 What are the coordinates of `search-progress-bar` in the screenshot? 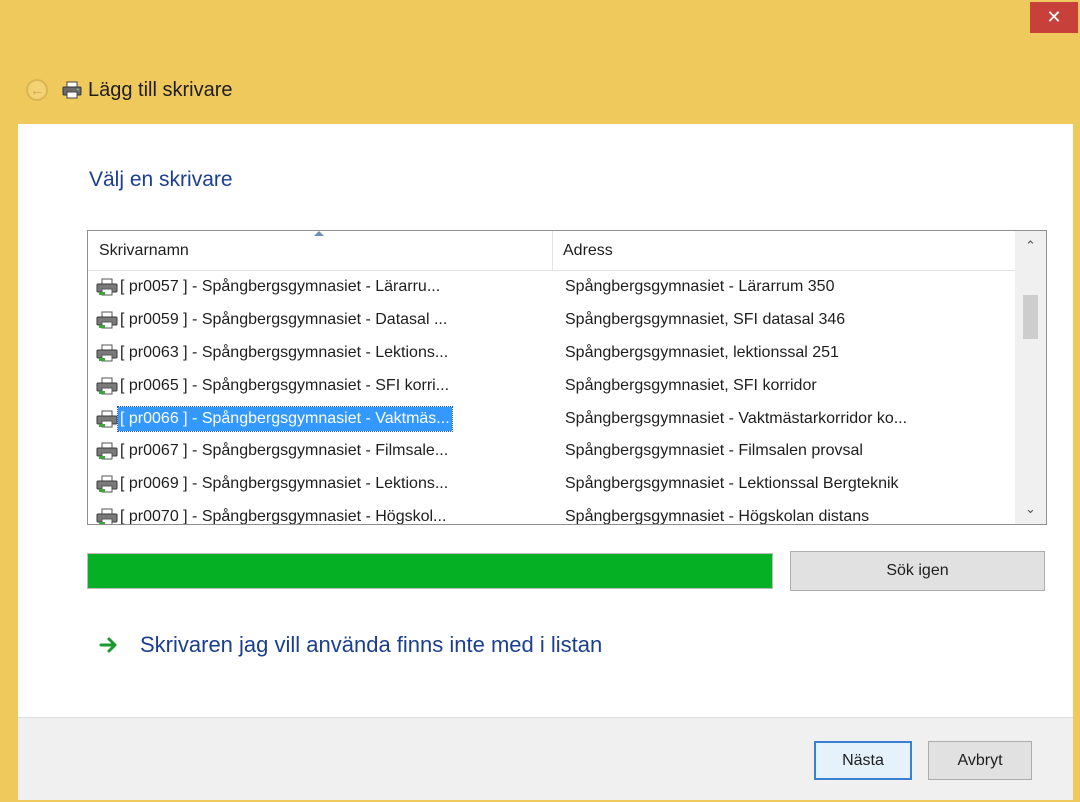 It's located at (430, 571).